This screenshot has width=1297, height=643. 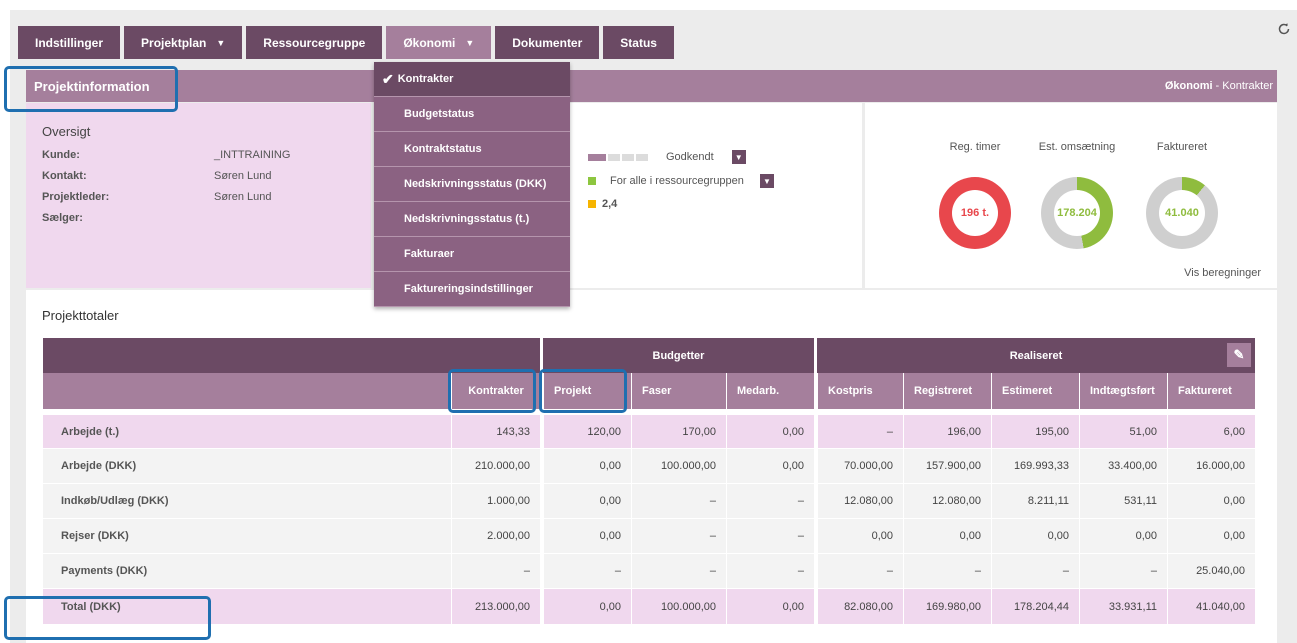 I want to click on approved-dropdown: ▼, so click(x=738, y=157).